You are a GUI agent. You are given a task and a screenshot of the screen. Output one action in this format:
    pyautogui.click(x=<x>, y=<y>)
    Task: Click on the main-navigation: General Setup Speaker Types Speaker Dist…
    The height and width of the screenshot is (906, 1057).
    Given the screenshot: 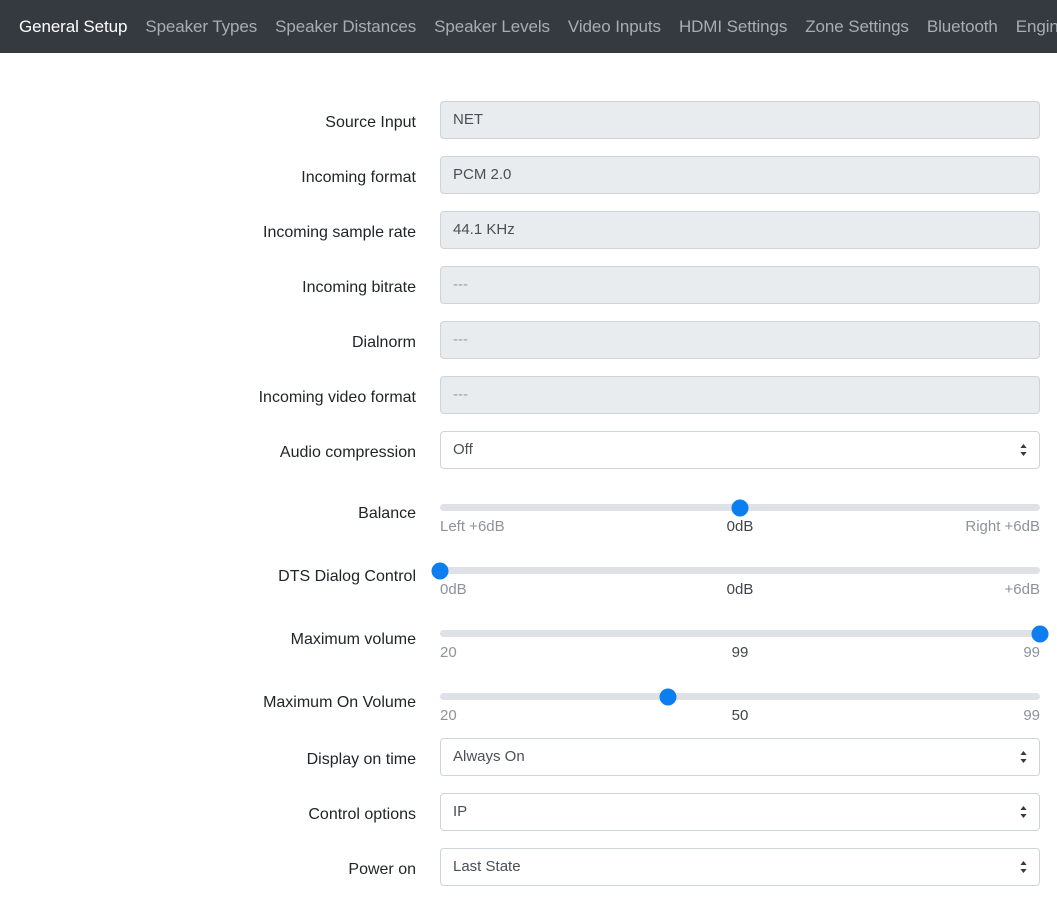 What is the action you would take?
    pyautogui.click(x=528, y=26)
    